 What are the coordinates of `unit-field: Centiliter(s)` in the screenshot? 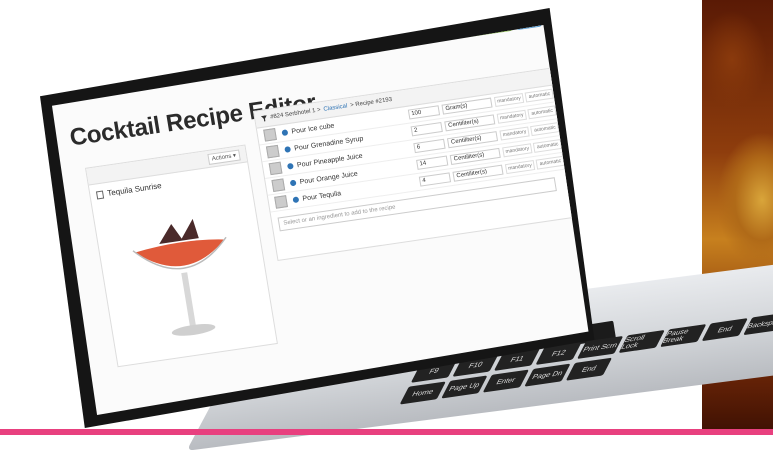 It's located at (478, 173).